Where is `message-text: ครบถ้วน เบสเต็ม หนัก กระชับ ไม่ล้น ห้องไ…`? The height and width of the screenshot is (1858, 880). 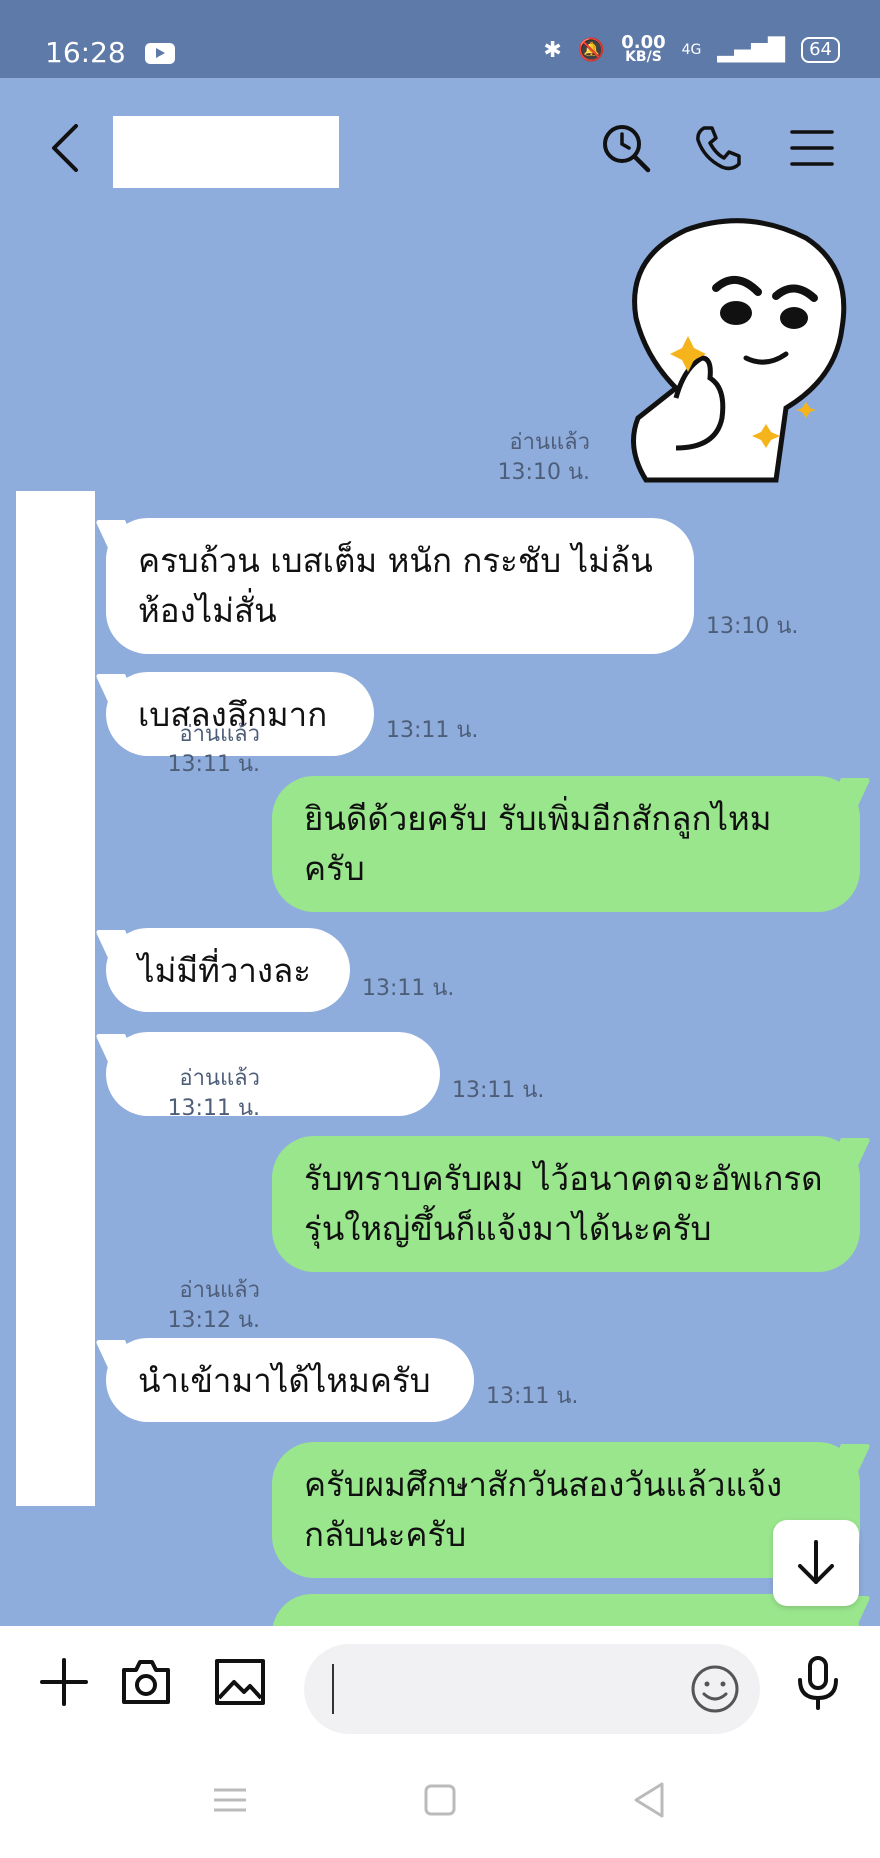
message-text: ครบถ้วน เบสเต็ม หนัก กระชับ ไม่ล้น ห้องไ… is located at coordinates (395, 585).